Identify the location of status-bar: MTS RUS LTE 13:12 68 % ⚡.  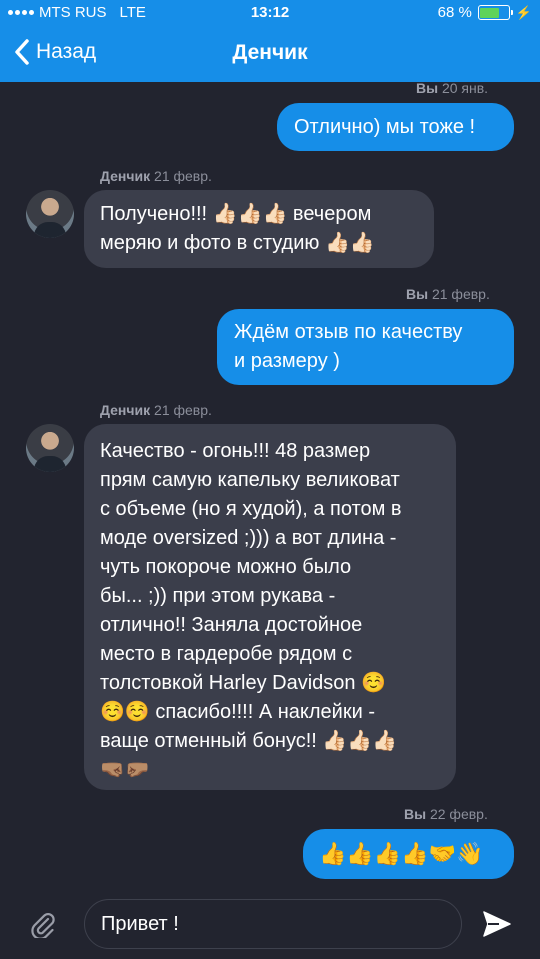
(270, 13).